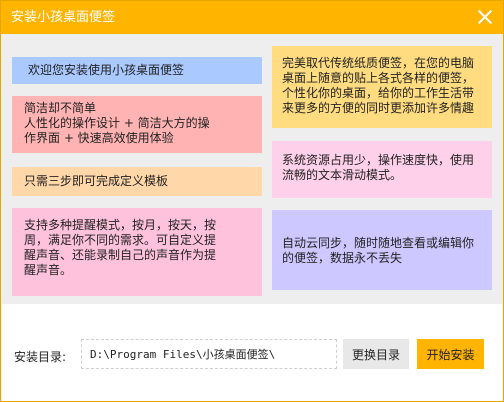 This screenshot has height=402, width=504. I want to click on note-template: 只需三步即可完成定义模板, so click(137, 181).